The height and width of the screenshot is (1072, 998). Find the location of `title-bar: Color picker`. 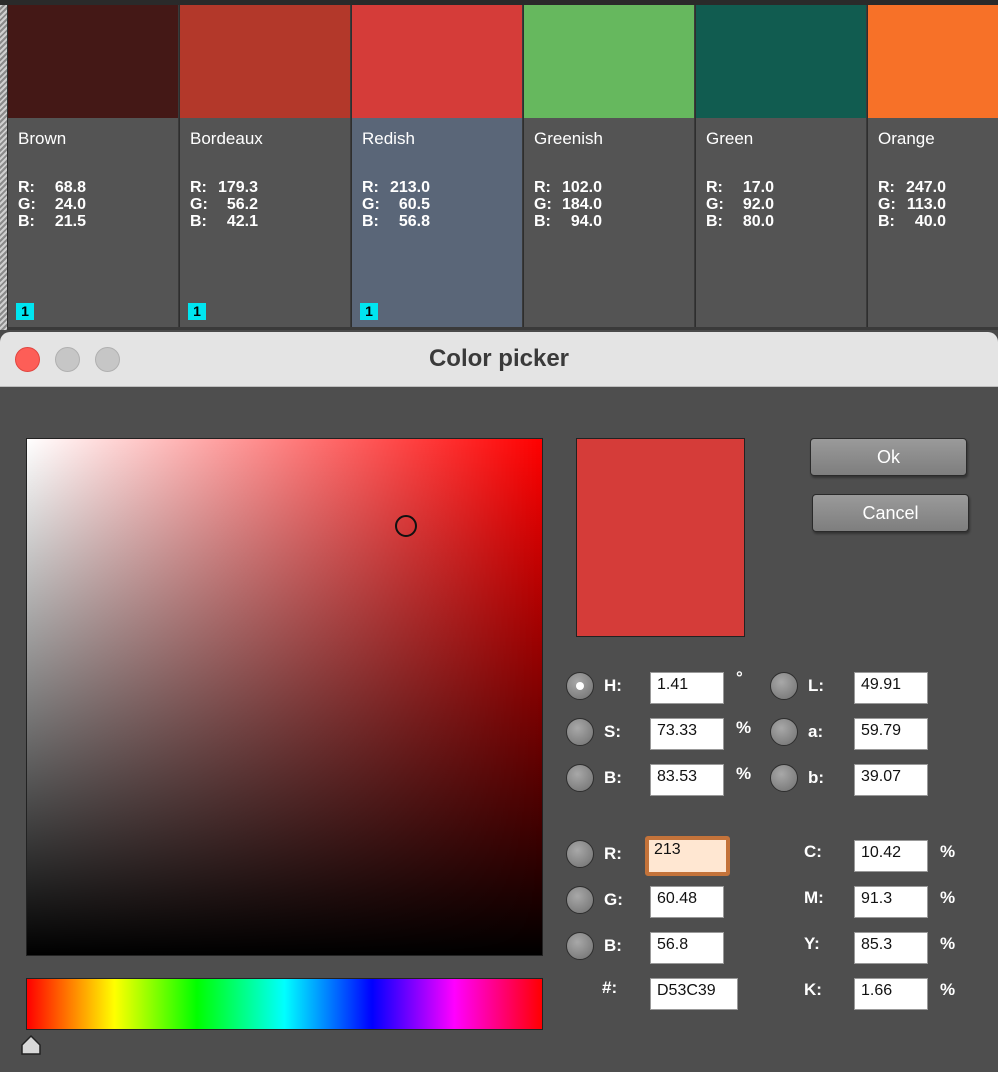

title-bar: Color picker is located at coordinates (499, 359).